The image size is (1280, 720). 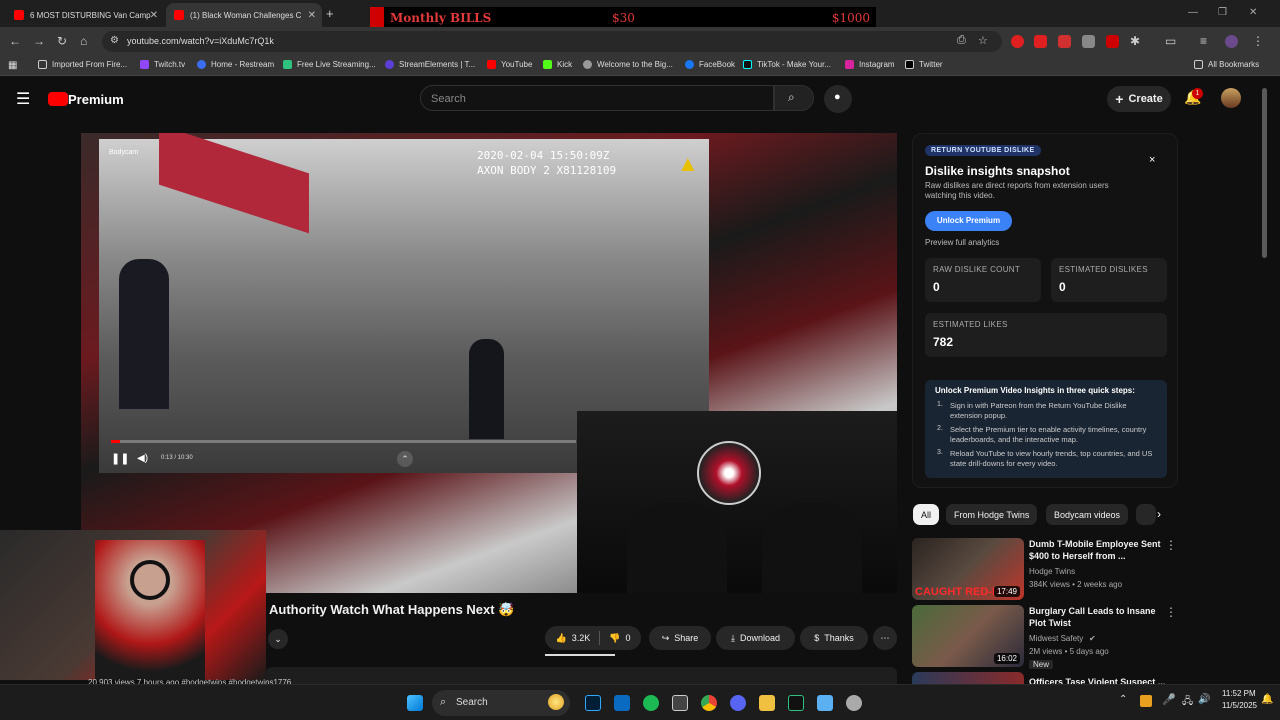 What do you see at coordinates (39, 41) in the screenshot?
I see `forward-icon: →` at bounding box center [39, 41].